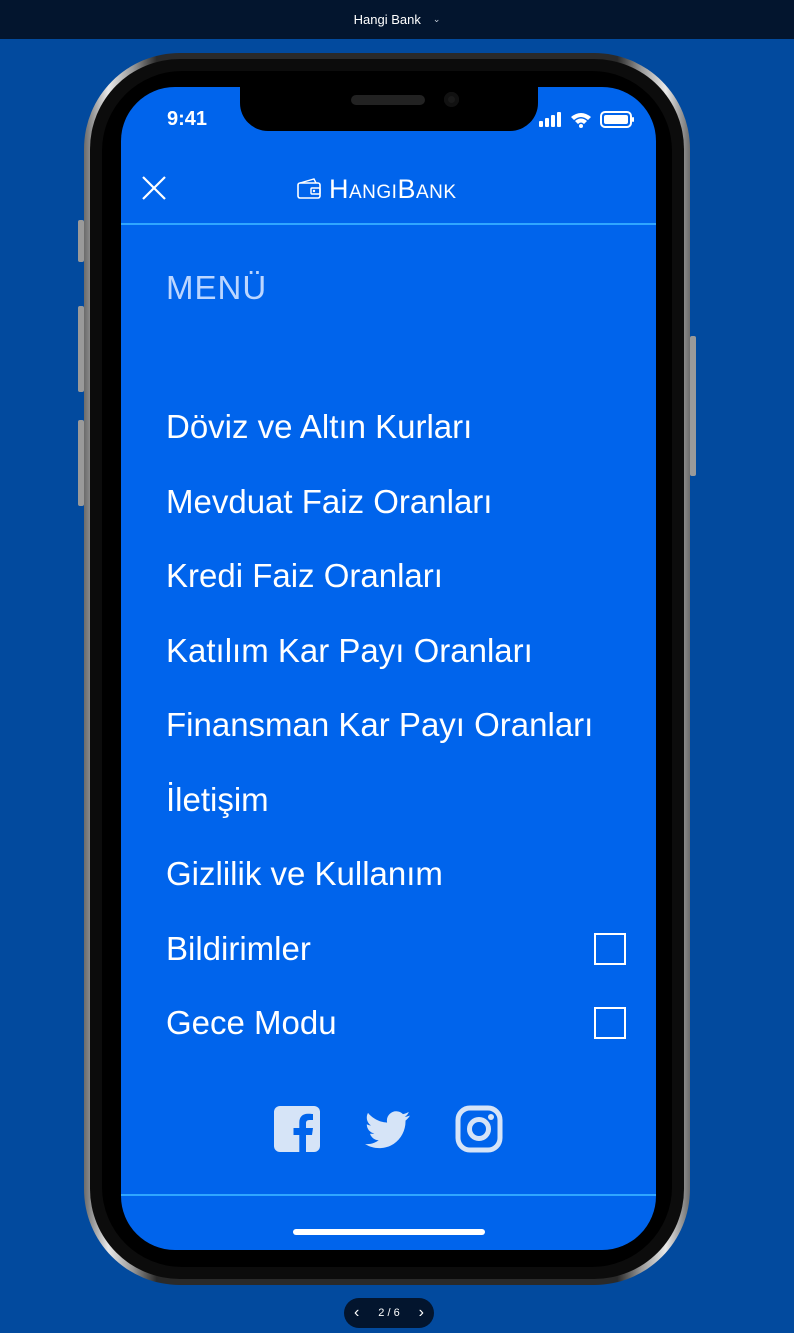  I want to click on menu-item-kredi: Kredi Faiz Oranları, so click(396, 576).